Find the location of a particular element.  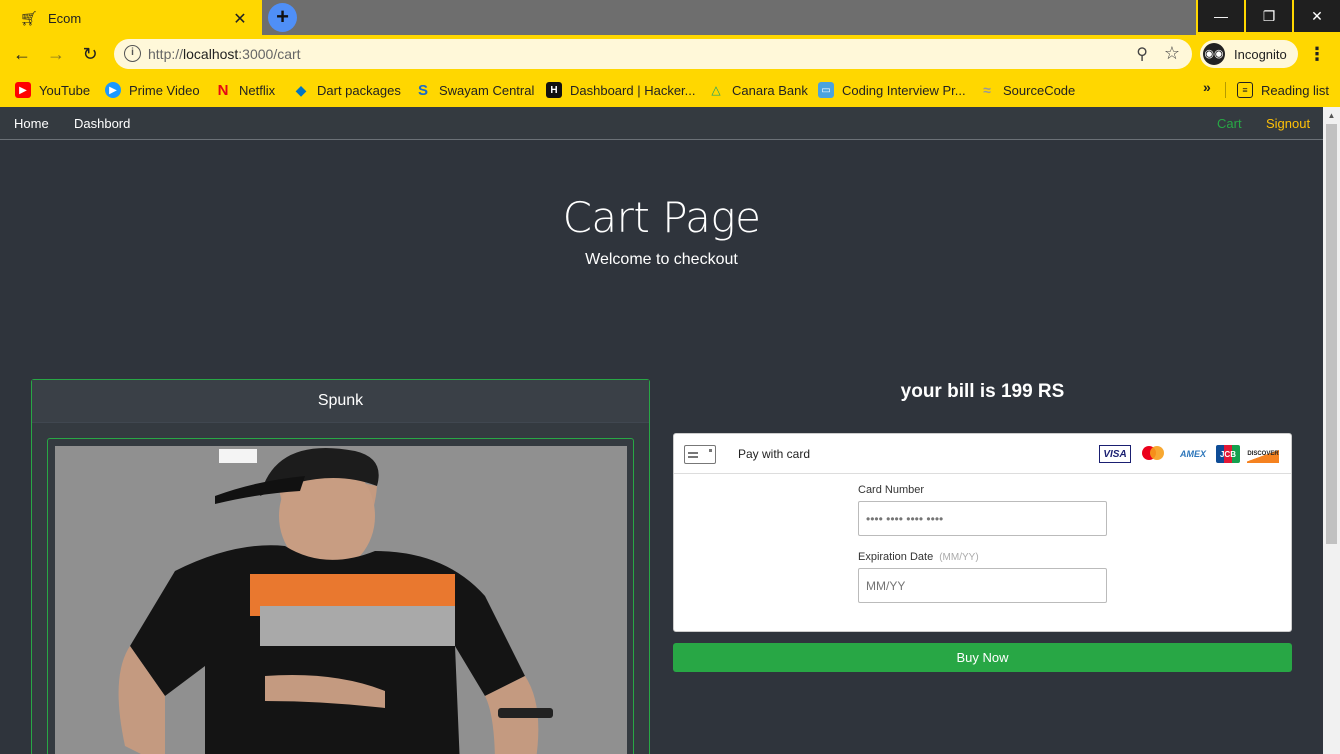

page-title: Cart Page is located at coordinates (661, 217).